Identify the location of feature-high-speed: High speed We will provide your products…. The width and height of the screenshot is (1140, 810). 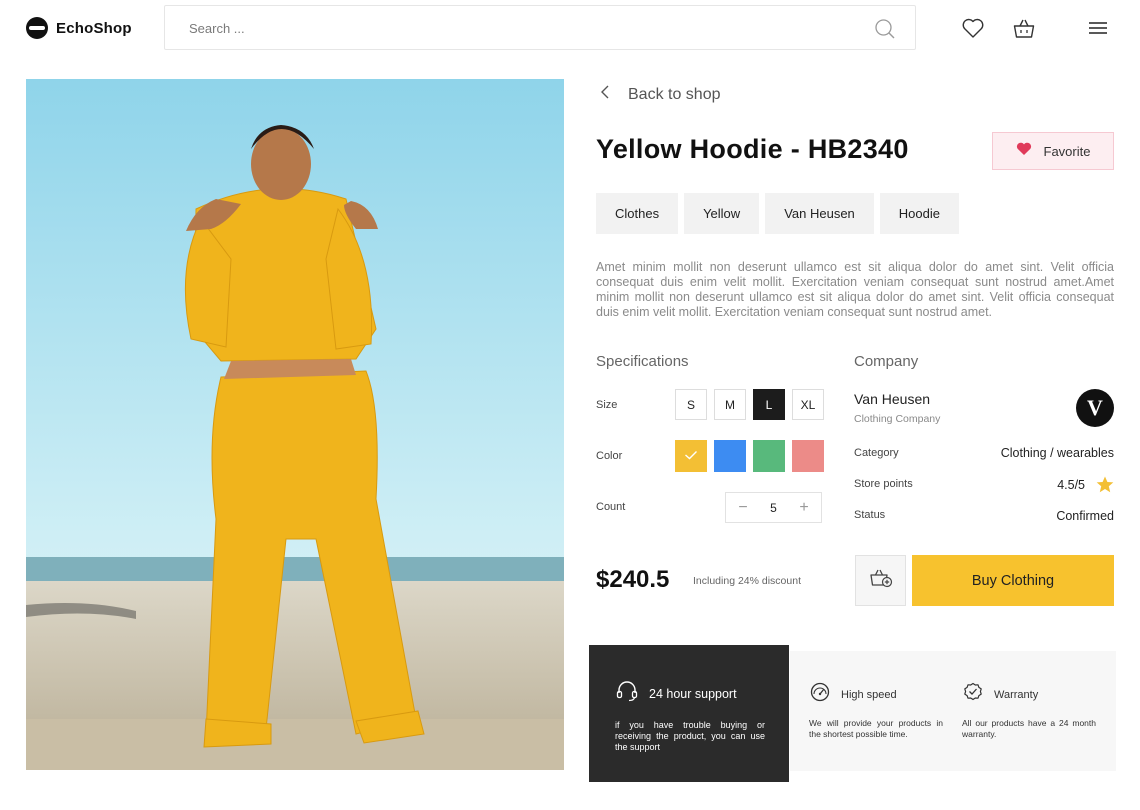
(876, 711).